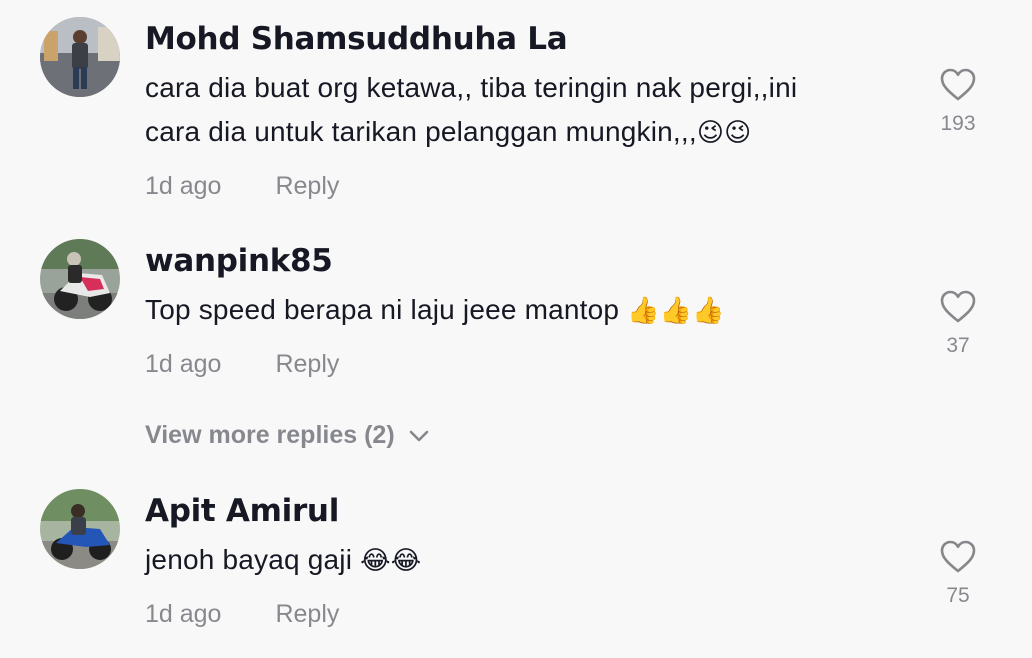  What do you see at coordinates (386, 309) in the screenshot?
I see `comment-text-fragment: Top speed berapa ni laju jeee mantop` at bounding box center [386, 309].